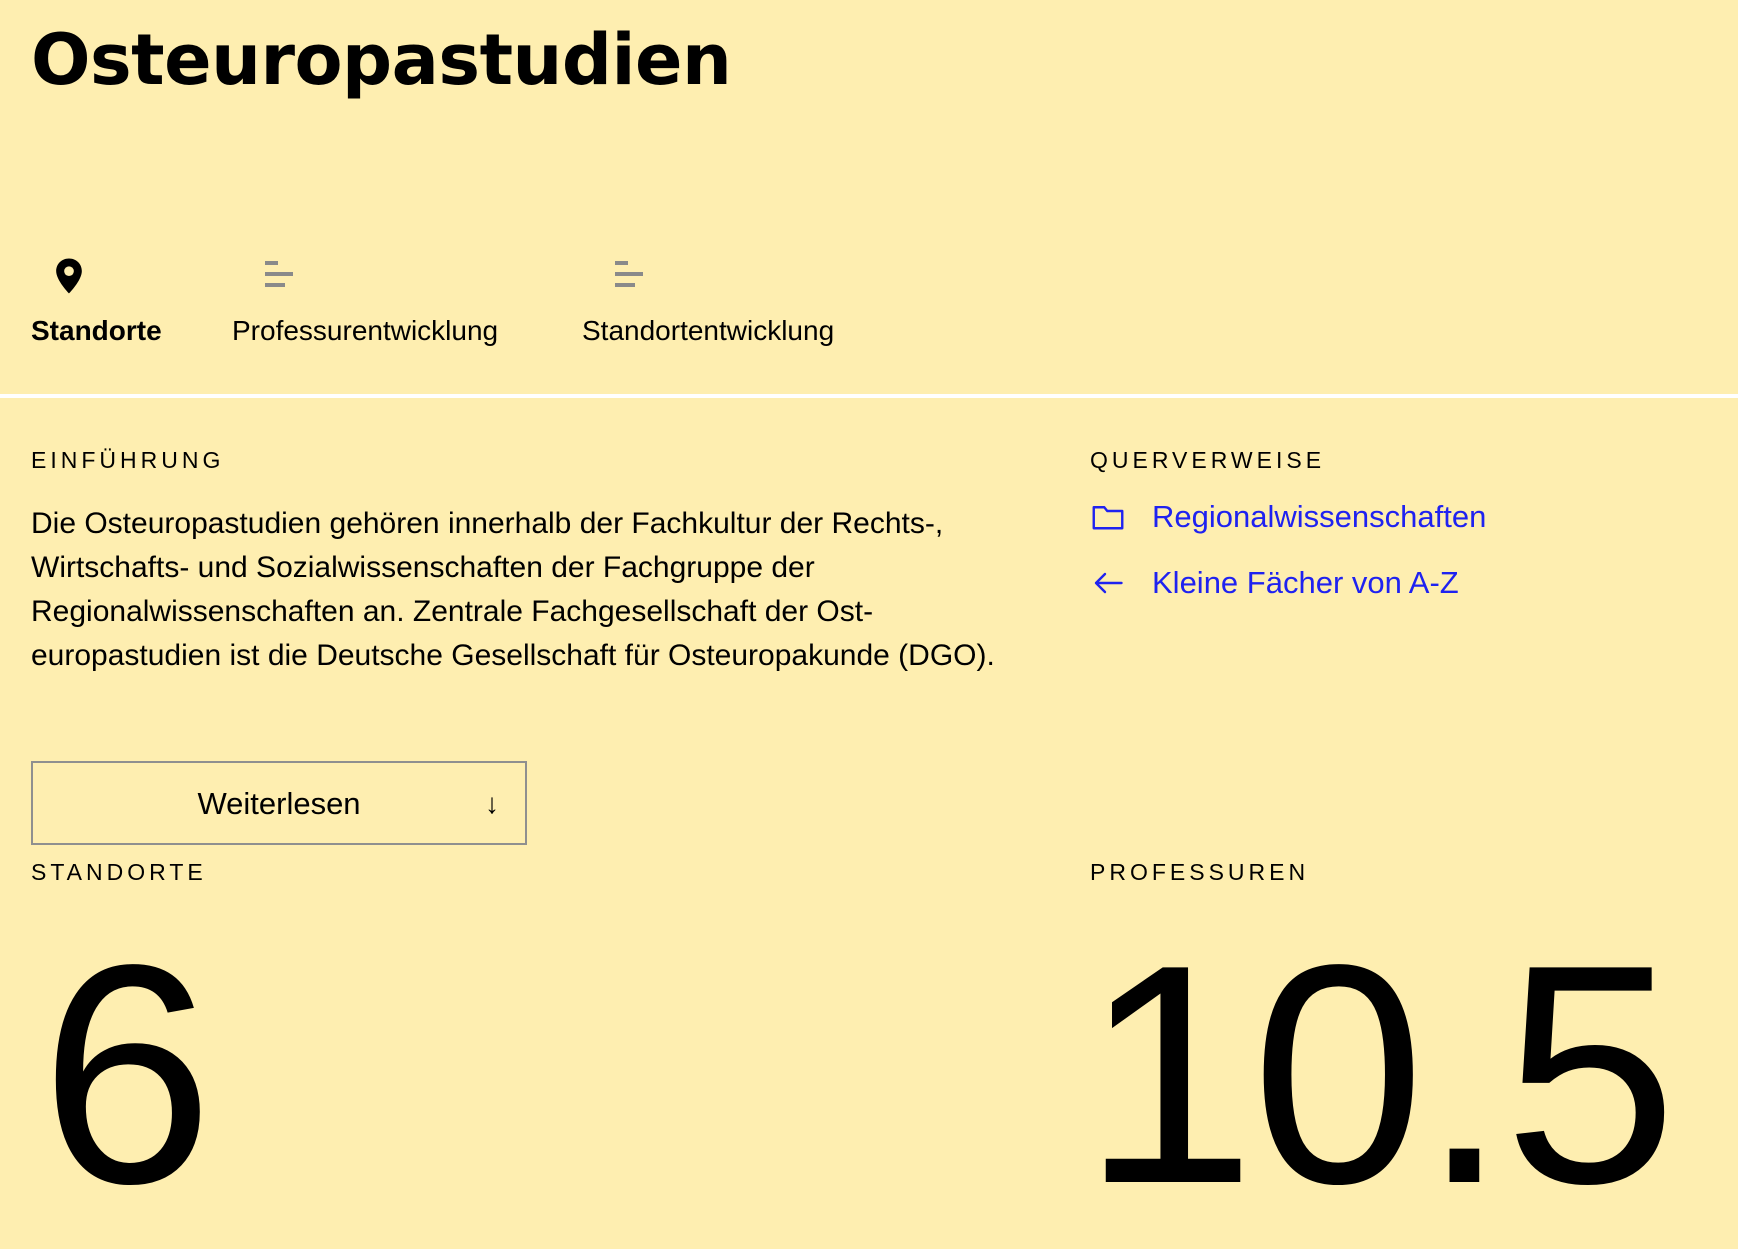  What do you see at coordinates (119, 872) in the screenshot?
I see `stat-standorte-label: STANDORTE` at bounding box center [119, 872].